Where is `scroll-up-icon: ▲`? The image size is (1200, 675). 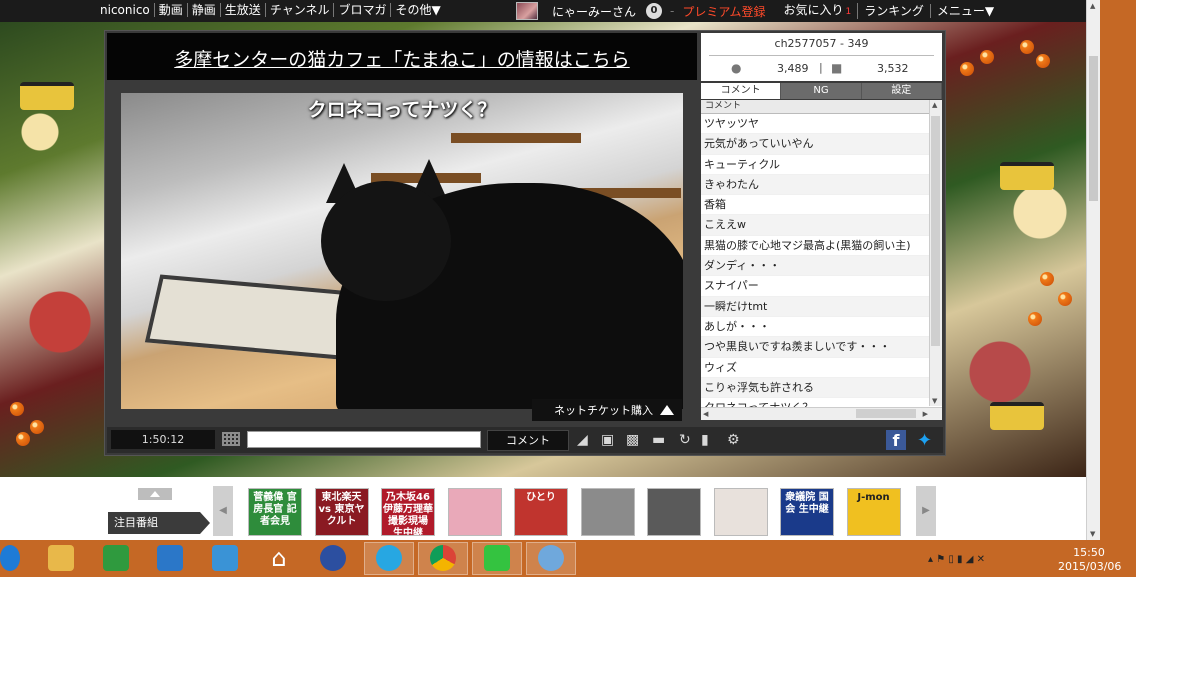 scroll-up-icon: ▲ is located at coordinates (934, 105).